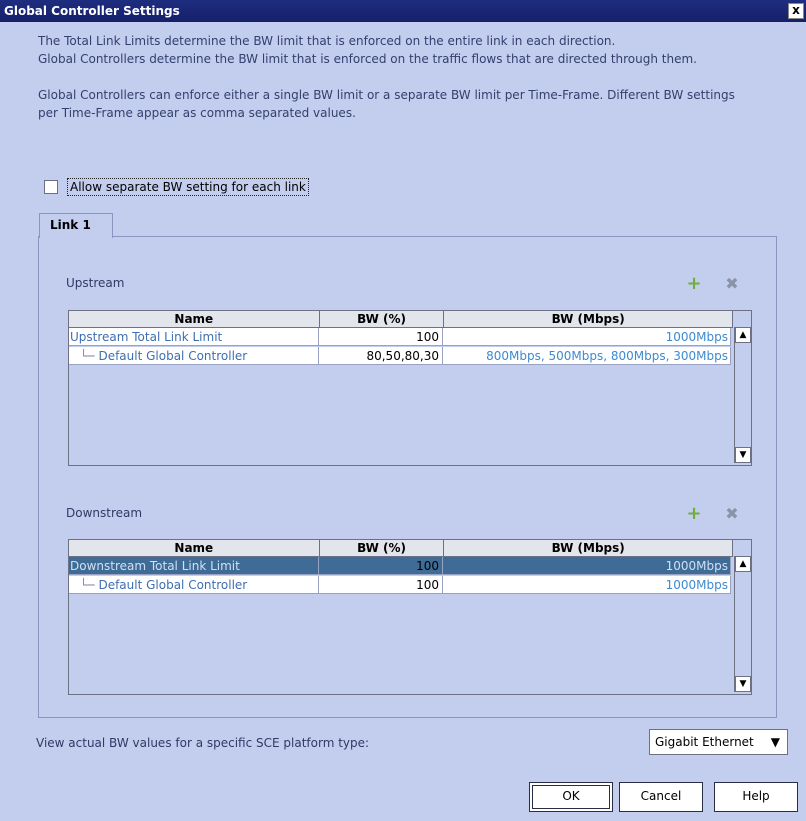  What do you see at coordinates (403, 11) in the screenshot?
I see `title-bar: Global Controller Settings x` at bounding box center [403, 11].